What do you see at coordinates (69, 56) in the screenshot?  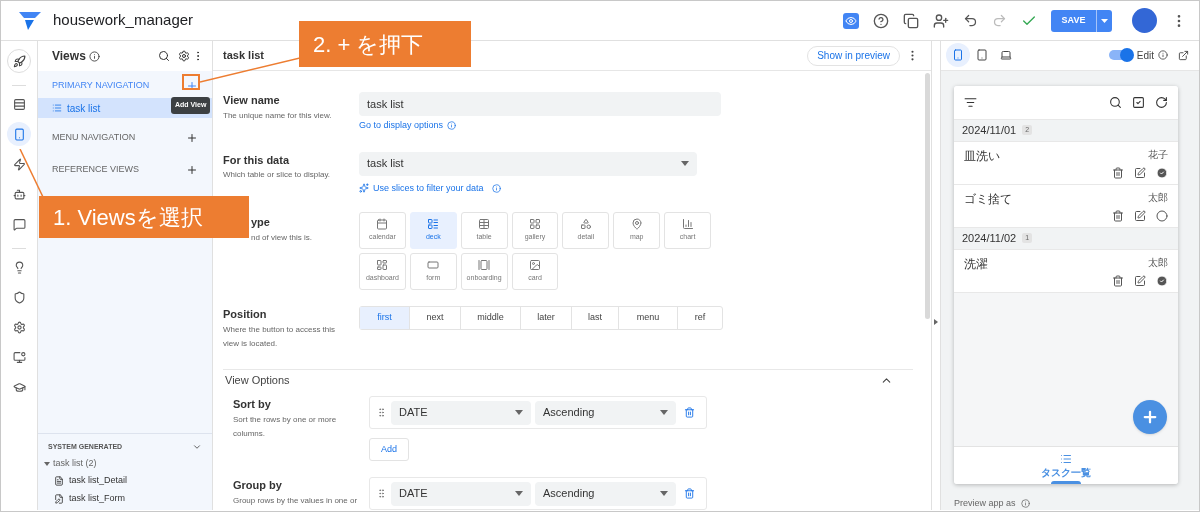 I see `panel-title: Views` at bounding box center [69, 56].